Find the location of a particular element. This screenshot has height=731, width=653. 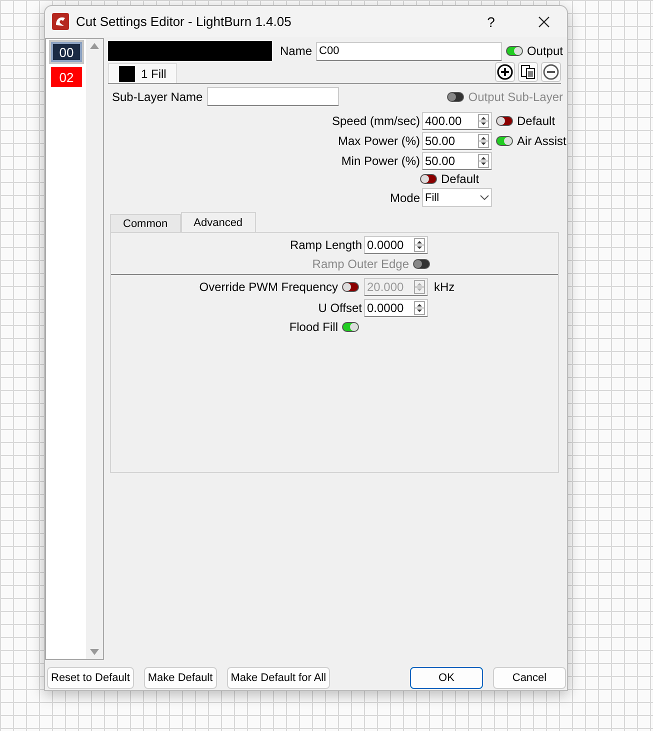

ok-button: OK is located at coordinates (446, 678).